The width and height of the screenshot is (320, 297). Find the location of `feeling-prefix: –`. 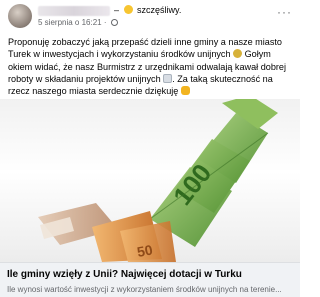

feeling-prefix: – is located at coordinates (117, 10).